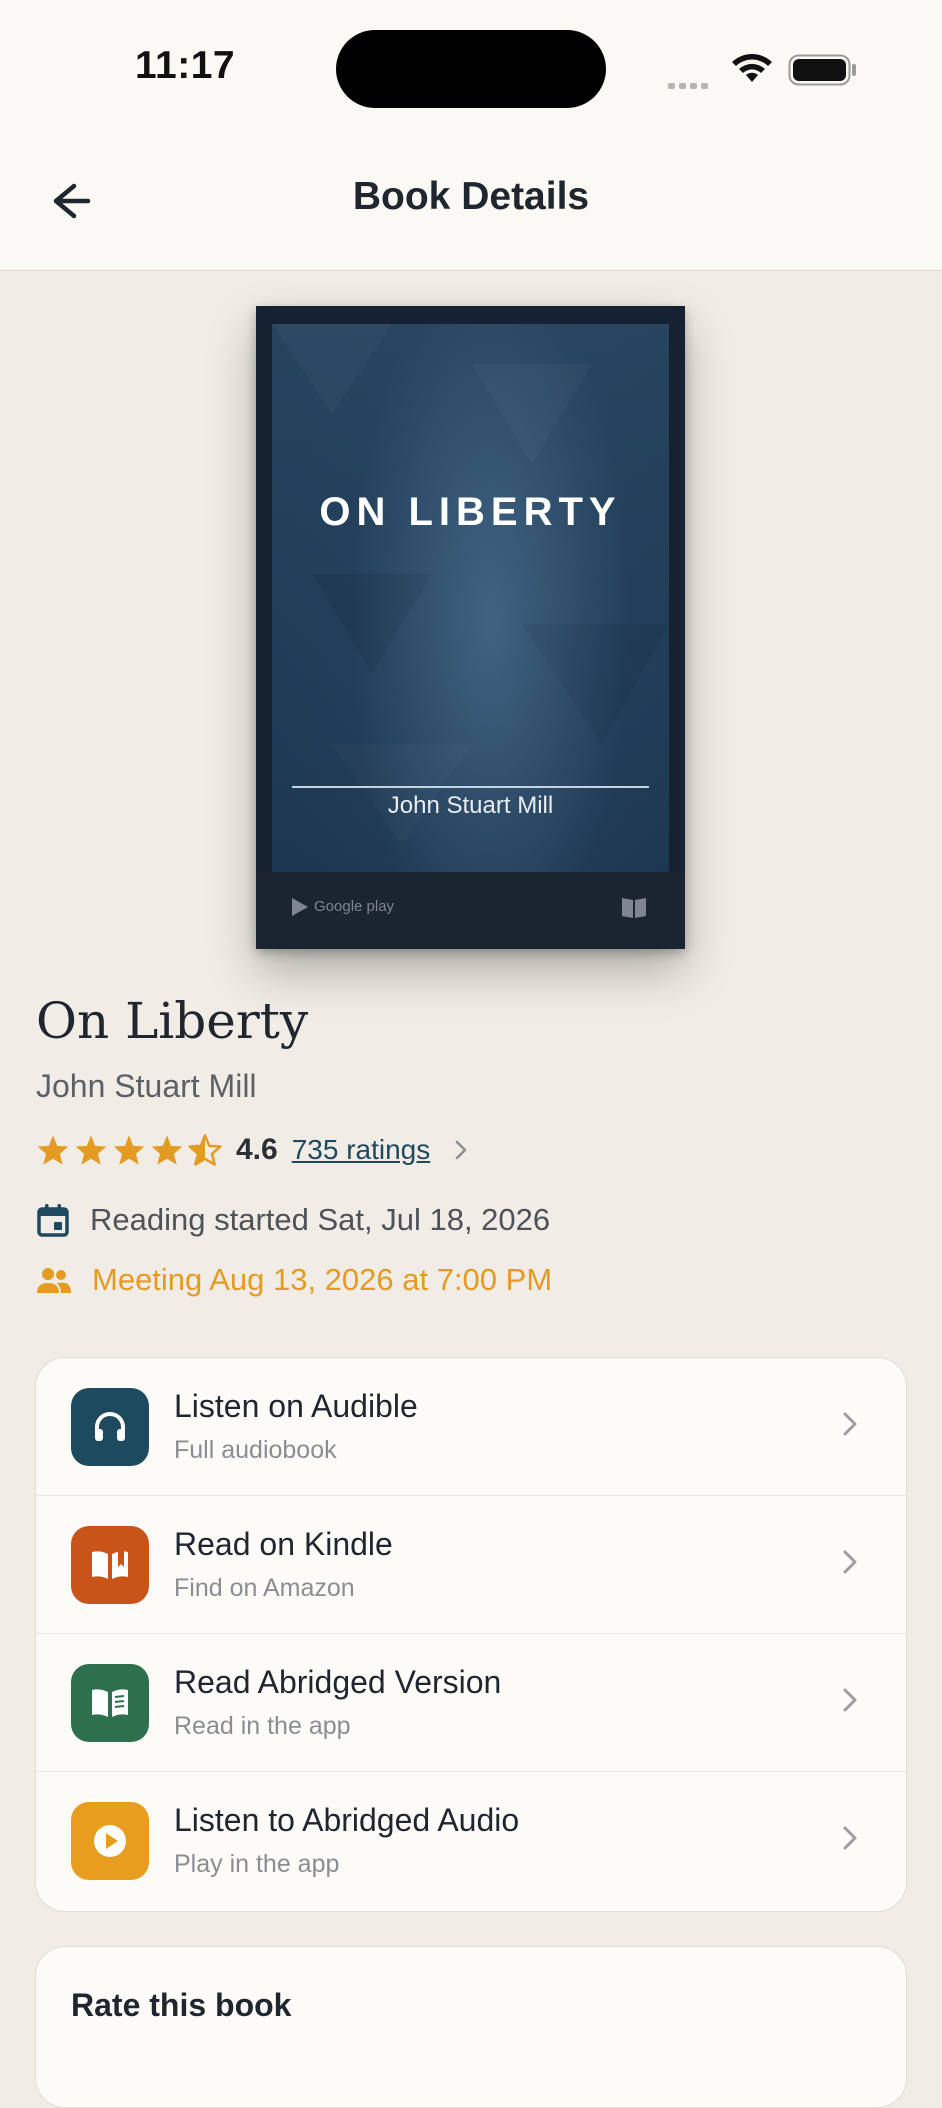 The height and width of the screenshot is (2108, 942). Describe the element at coordinates (257, 1149) in the screenshot. I see `rating-value: 4.6` at that location.